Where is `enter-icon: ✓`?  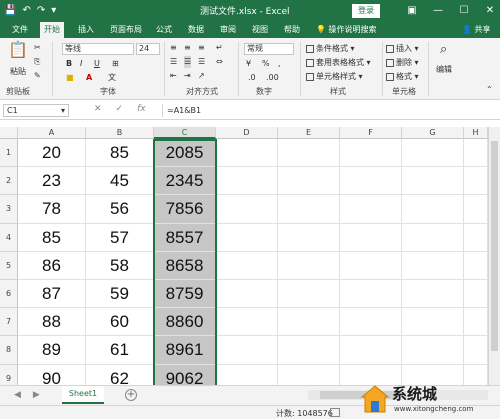
enter-icon: ✓ is located at coordinates (120, 109).